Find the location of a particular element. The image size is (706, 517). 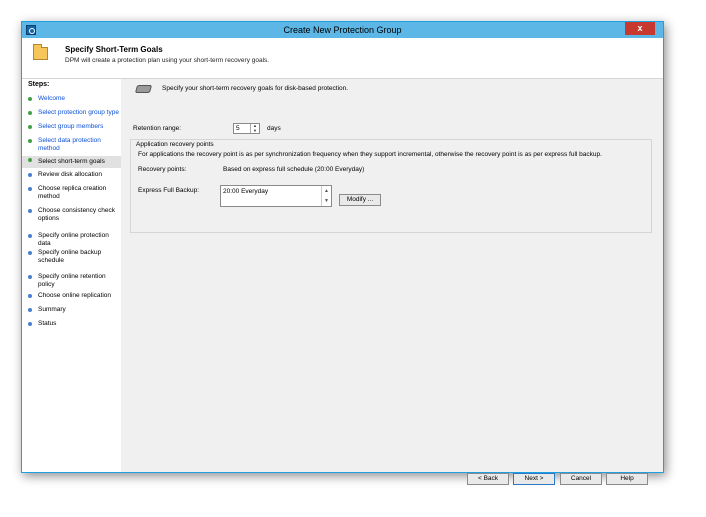

step-label: Specify online retention policy is located at coordinates (72, 280).